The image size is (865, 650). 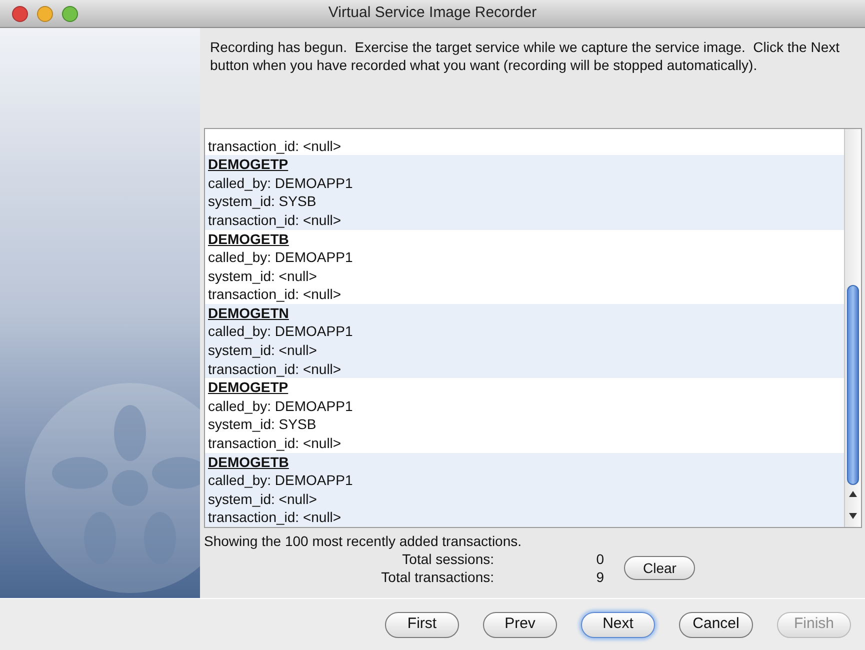 What do you see at coordinates (524, 341) in the screenshot?
I see `transaction-row: DEMOGETN called_by: DEMOAPP1 system_id: <null> transaction_id: <null>` at bounding box center [524, 341].